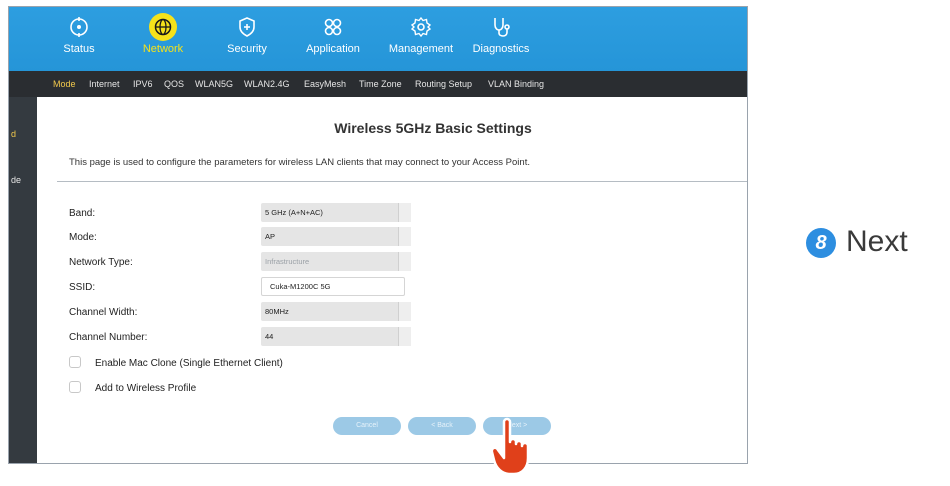  I want to click on pointing-hand-icon, so click(516, 446).